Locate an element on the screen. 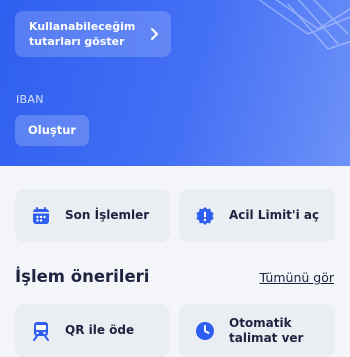  emergency-limit-button: Acil Limit'i aç is located at coordinates (257, 215).